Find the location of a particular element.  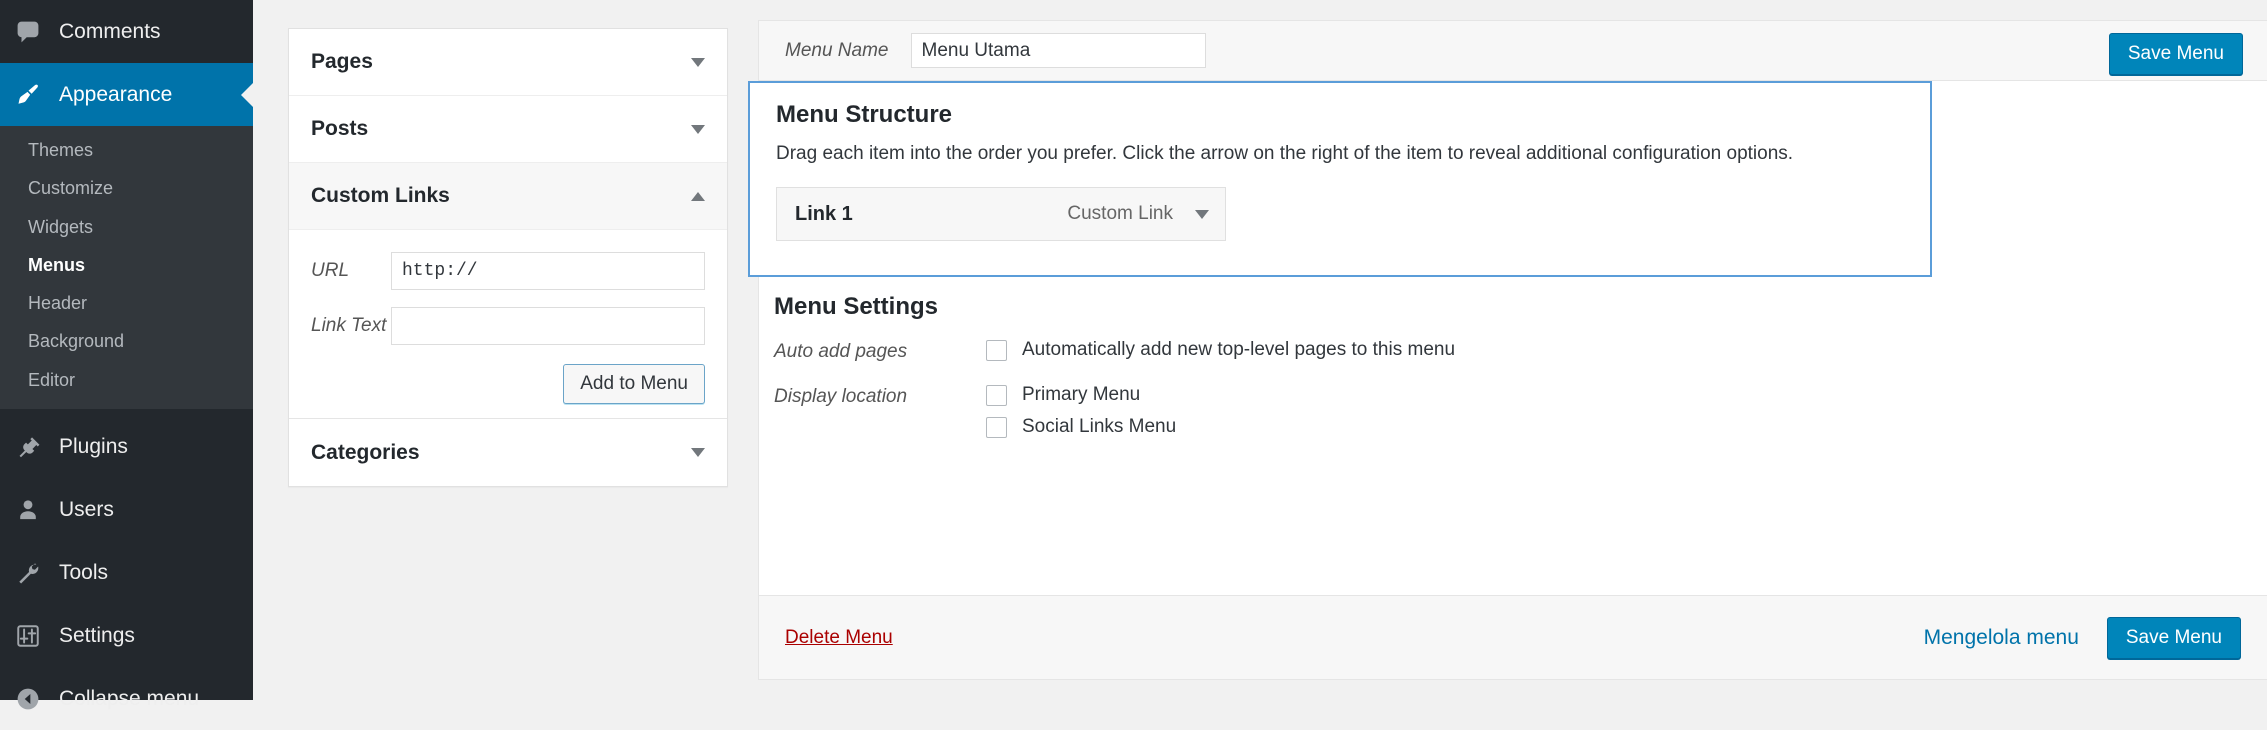

sidebar-item-settings: Settings is located at coordinates (126, 635).